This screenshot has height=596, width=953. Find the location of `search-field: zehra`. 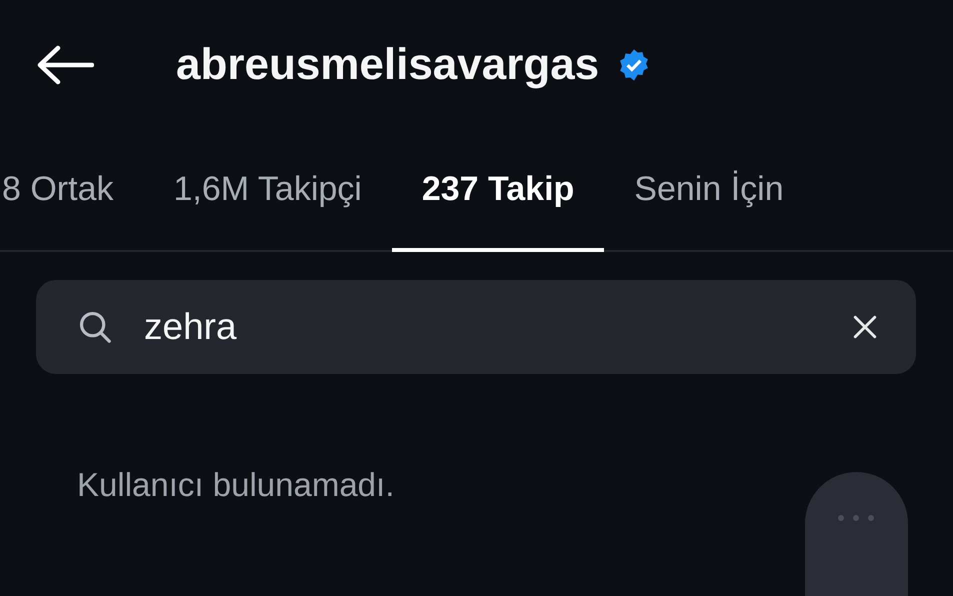

search-field: zehra is located at coordinates (476, 327).